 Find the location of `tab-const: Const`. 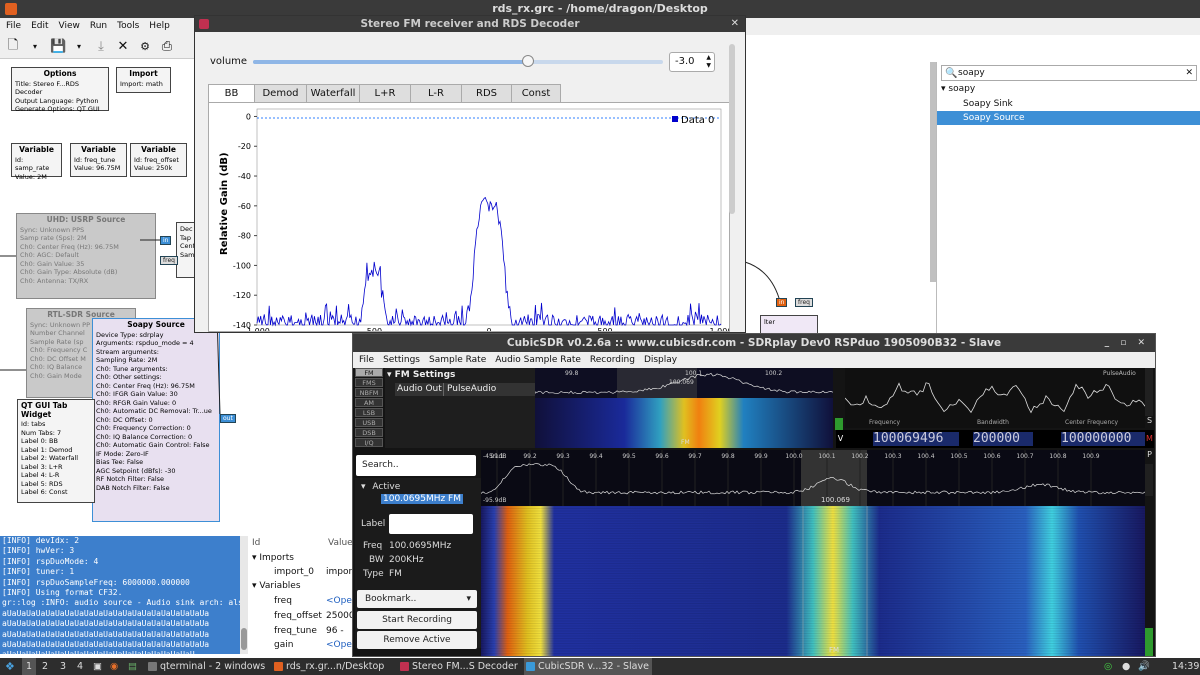

tab-const: Const is located at coordinates (536, 93).